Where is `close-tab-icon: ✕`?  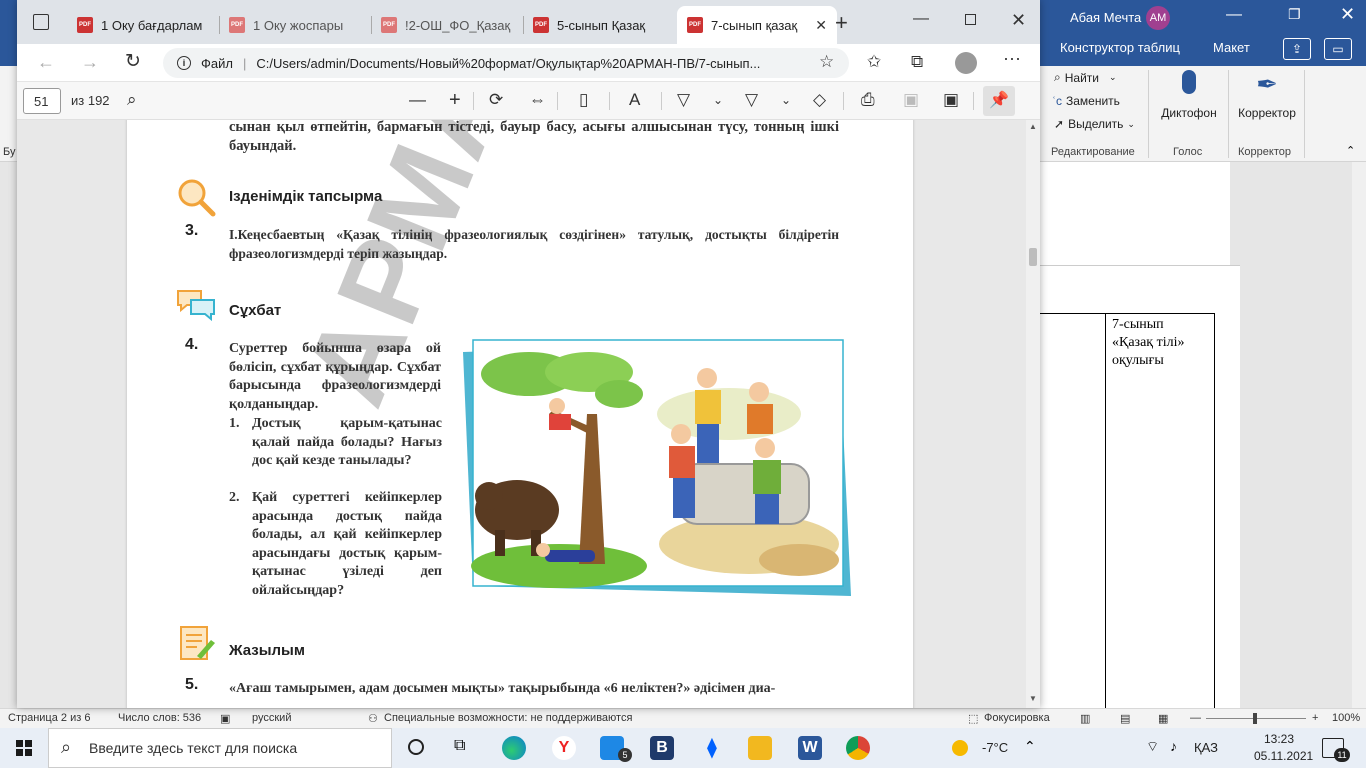 close-tab-icon: ✕ is located at coordinates (821, 25).